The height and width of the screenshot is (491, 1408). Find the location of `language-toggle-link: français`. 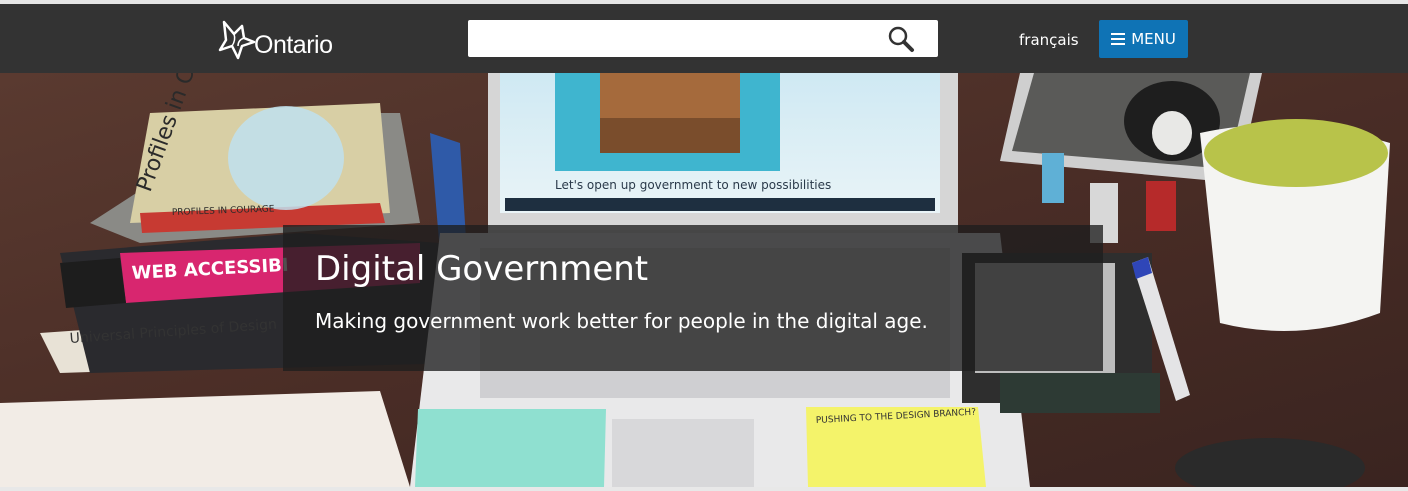

language-toggle-link: français is located at coordinates (1049, 40).